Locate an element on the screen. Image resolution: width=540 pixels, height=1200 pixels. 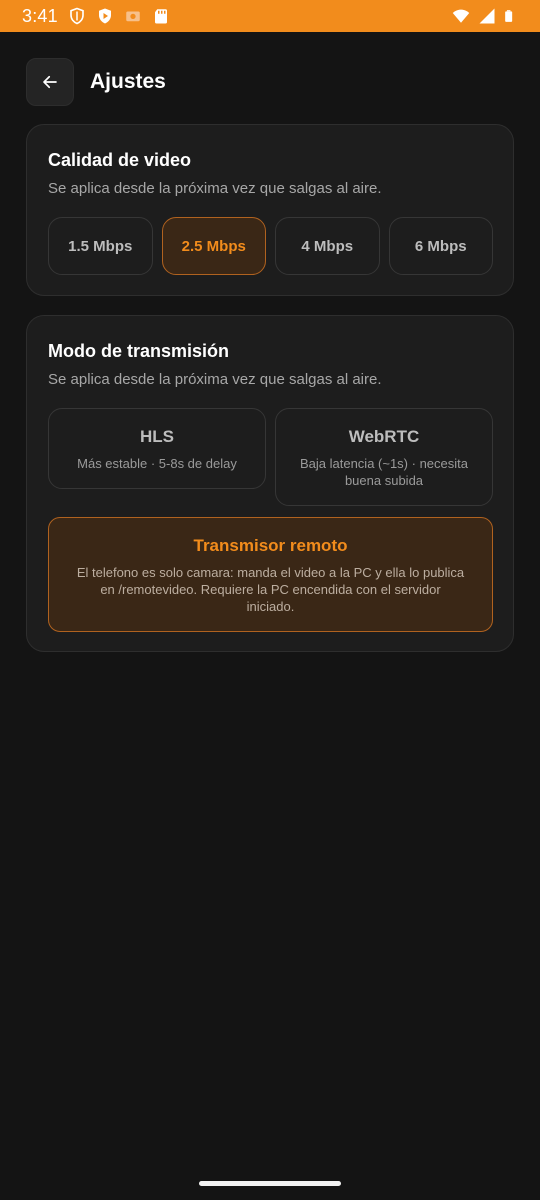
home-indicator is located at coordinates (270, 1183).